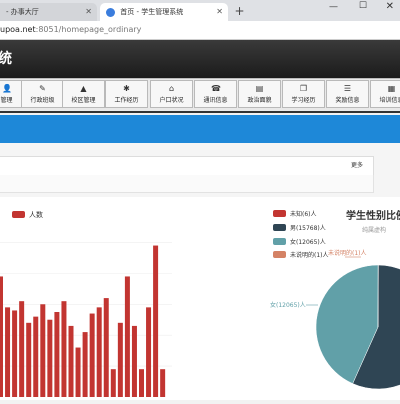  I want to click on tab-label: 首页 - 学生管理系统, so click(151, 12).